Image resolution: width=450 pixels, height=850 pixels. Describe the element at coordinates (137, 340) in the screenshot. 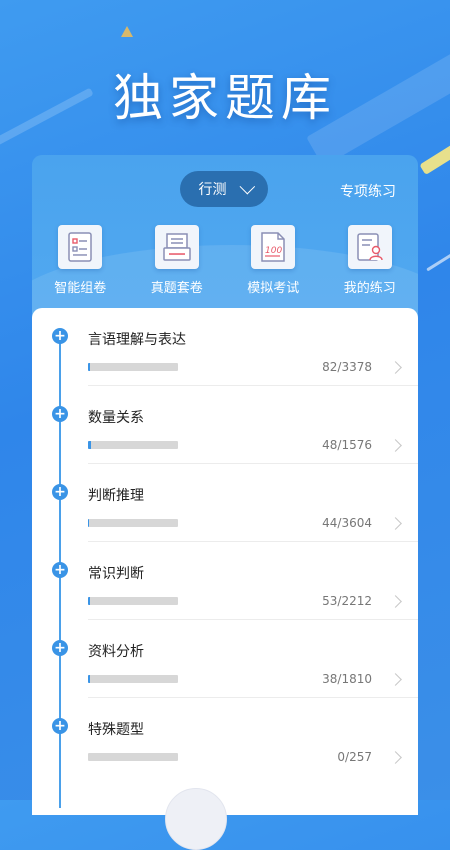

I see `topic-name: 言语理解与表达` at that location.